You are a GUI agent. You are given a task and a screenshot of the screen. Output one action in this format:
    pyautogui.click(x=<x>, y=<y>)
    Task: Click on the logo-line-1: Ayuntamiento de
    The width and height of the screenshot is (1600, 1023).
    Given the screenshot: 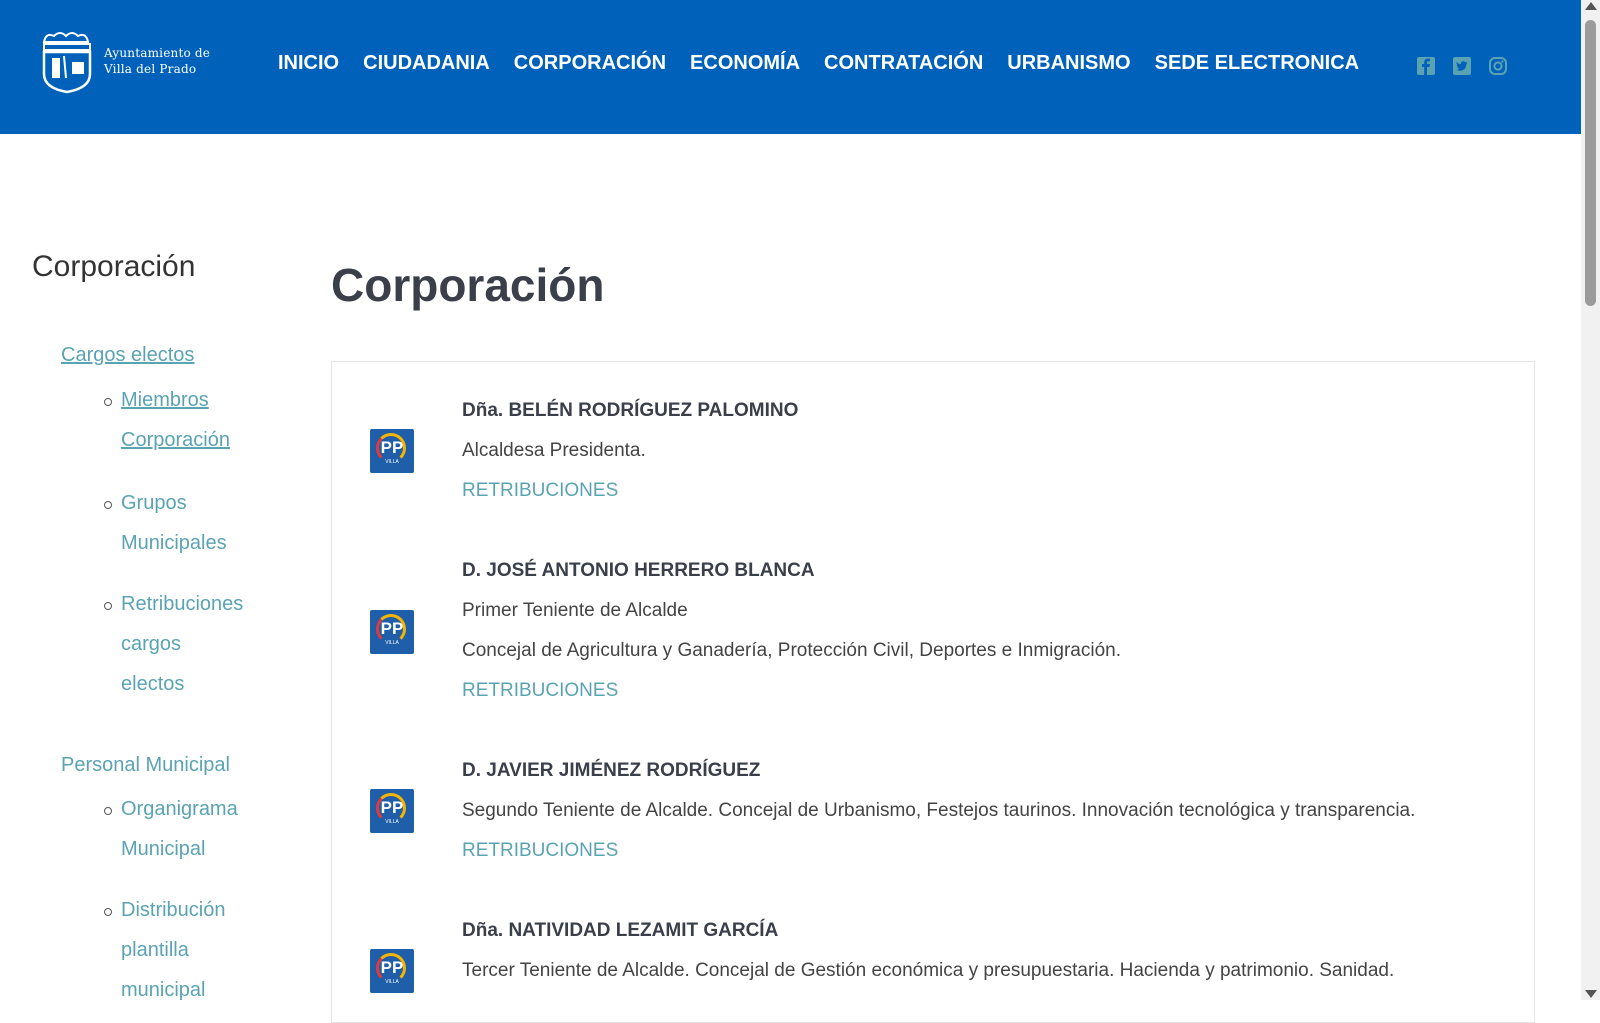 What is the action you would take?
    pyautogui.click(x=157, y=53)
    